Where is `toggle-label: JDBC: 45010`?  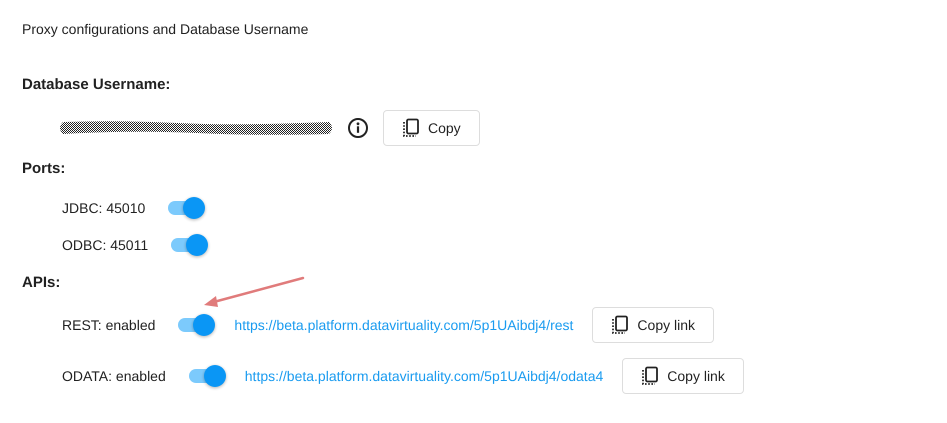
toggle-label: JDBC: 45010 is located at coordinates (104, 208).